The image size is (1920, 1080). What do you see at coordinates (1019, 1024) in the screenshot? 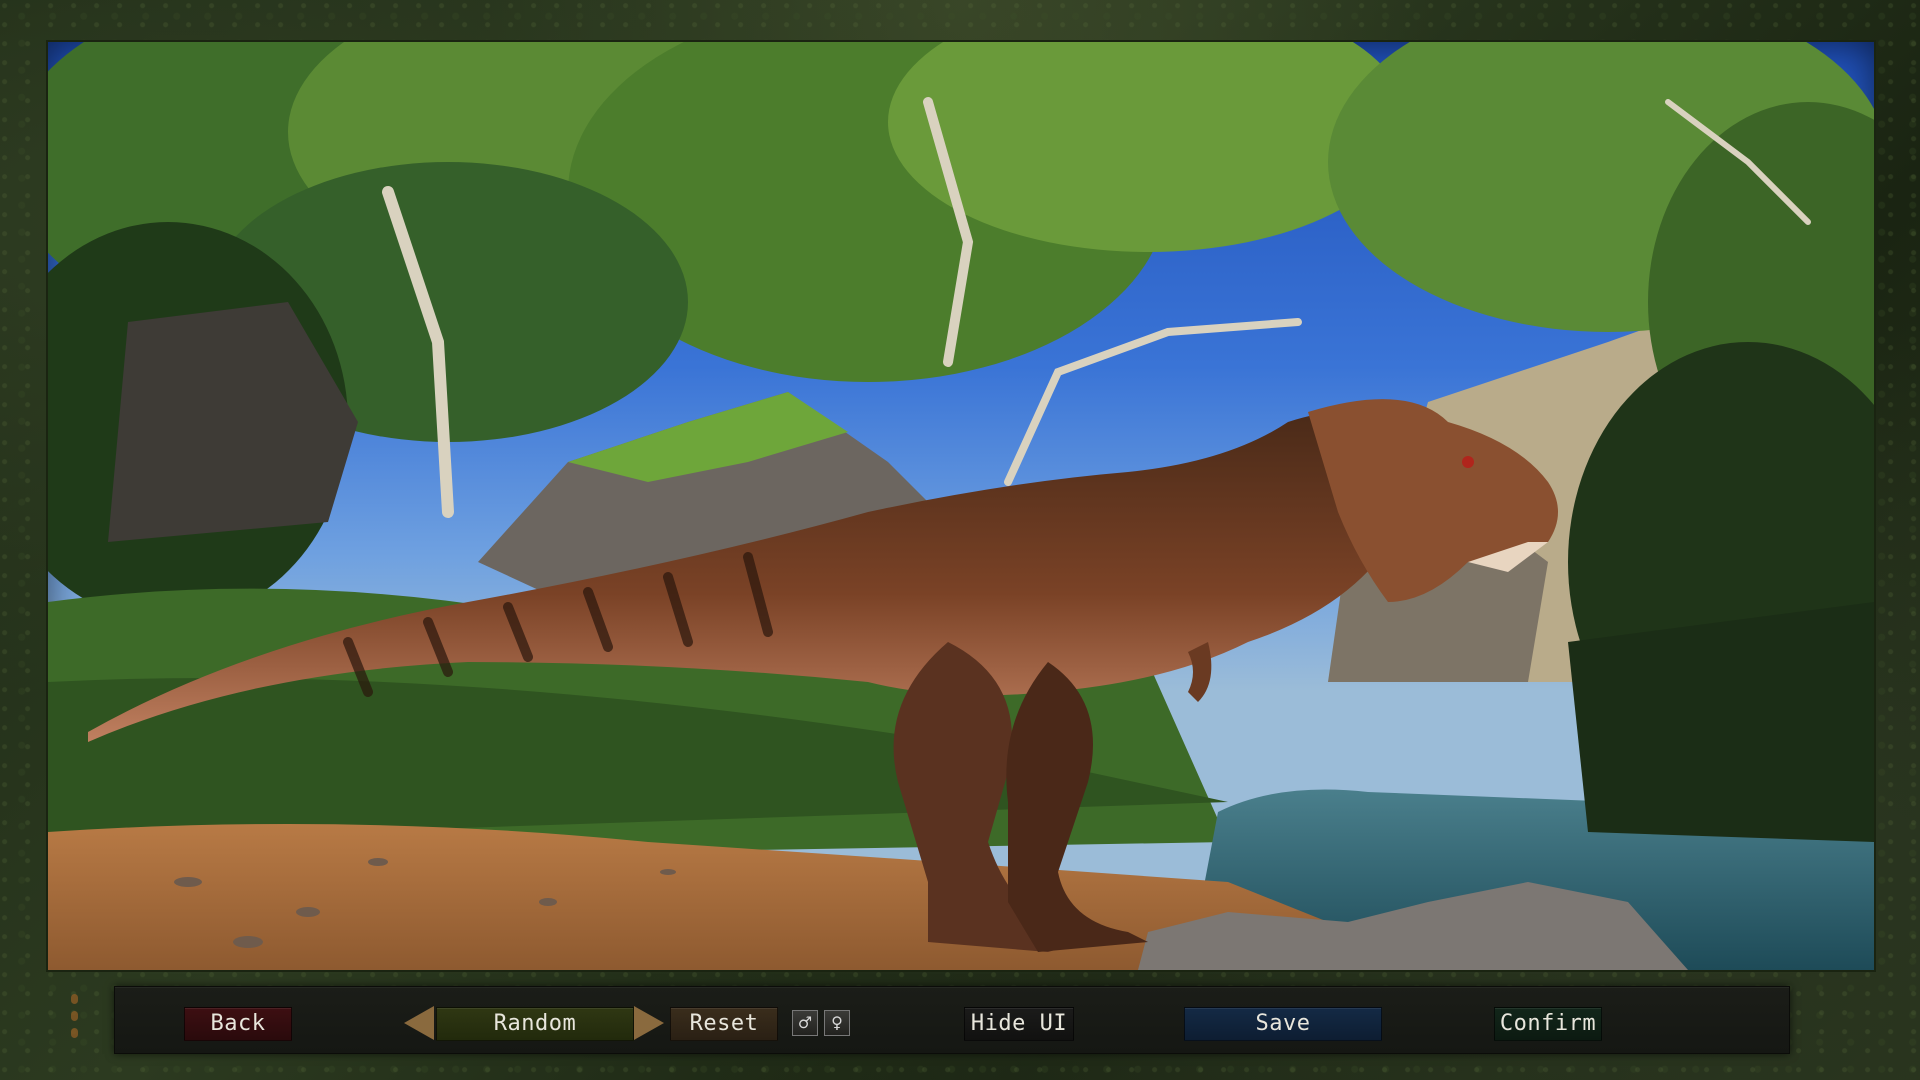
I see `hide-ui-button: Hide UI` at bounding box center [1019, 1024].